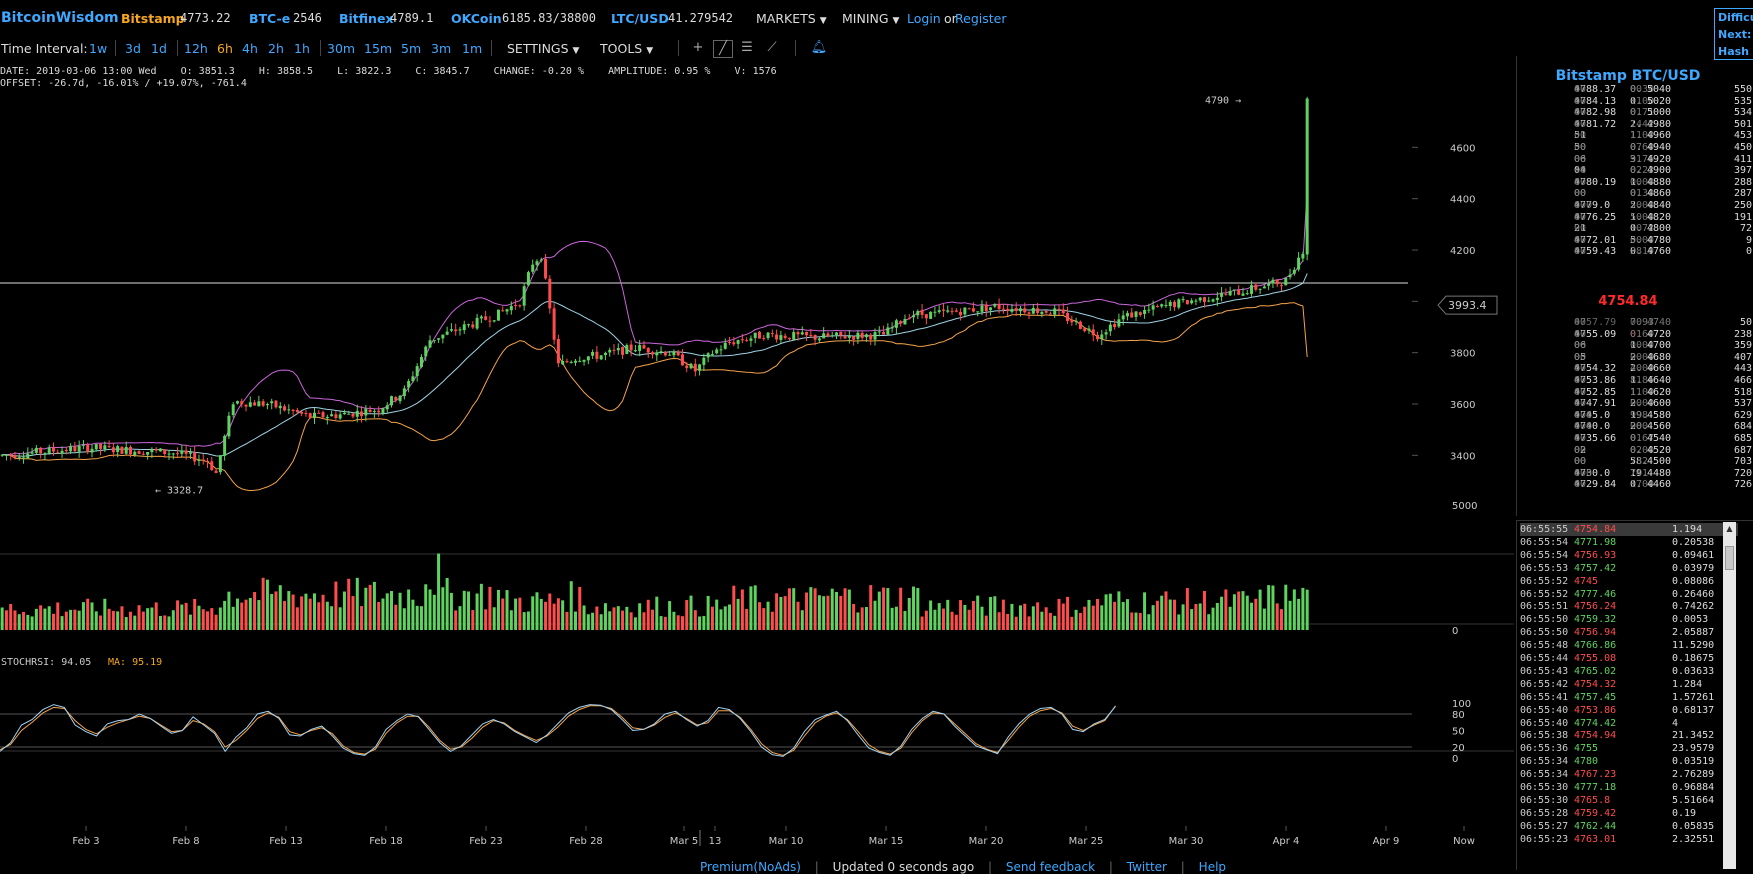 This screenshot has height=874, width=1753. Describe the element at coordinates (870, 18) in the screenshot. I see `mining-menu: MINING ▼` at that location.